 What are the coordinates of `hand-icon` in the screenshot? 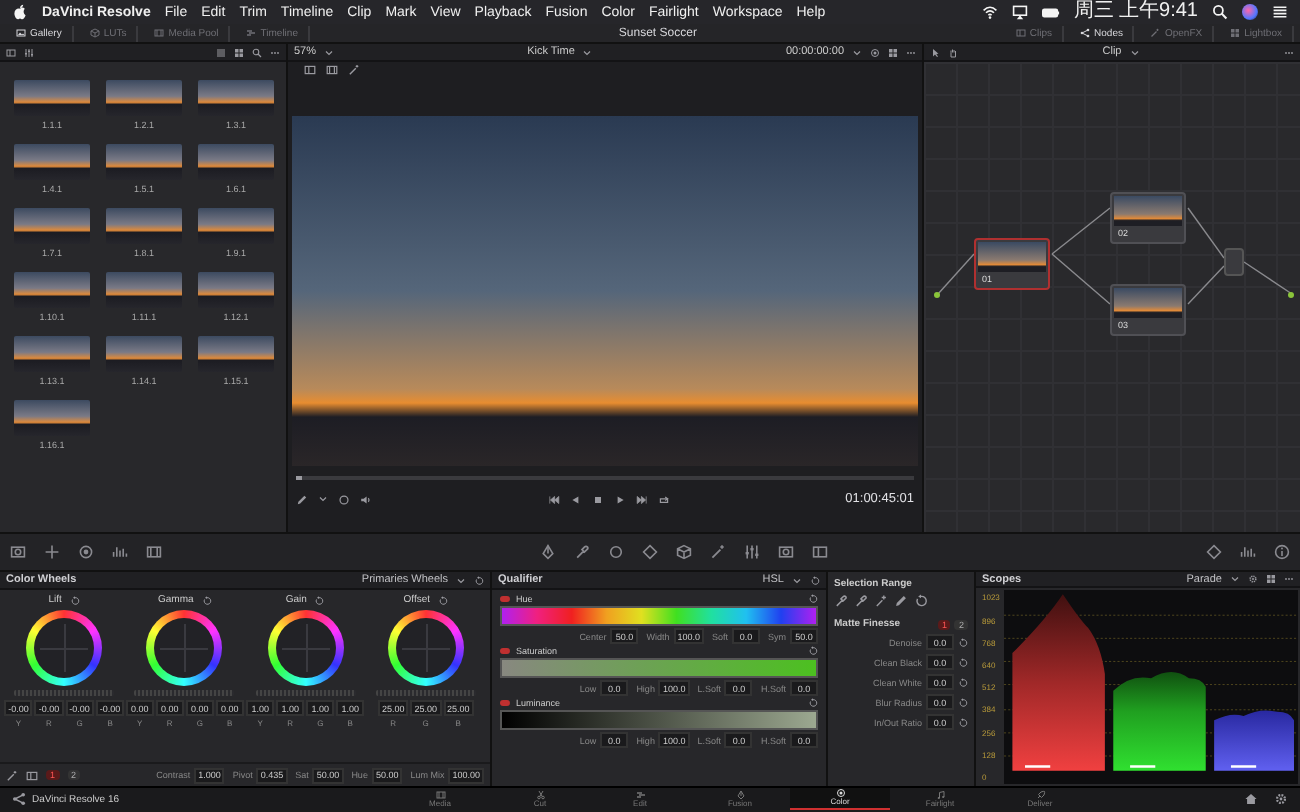 It's located at (953, 52).